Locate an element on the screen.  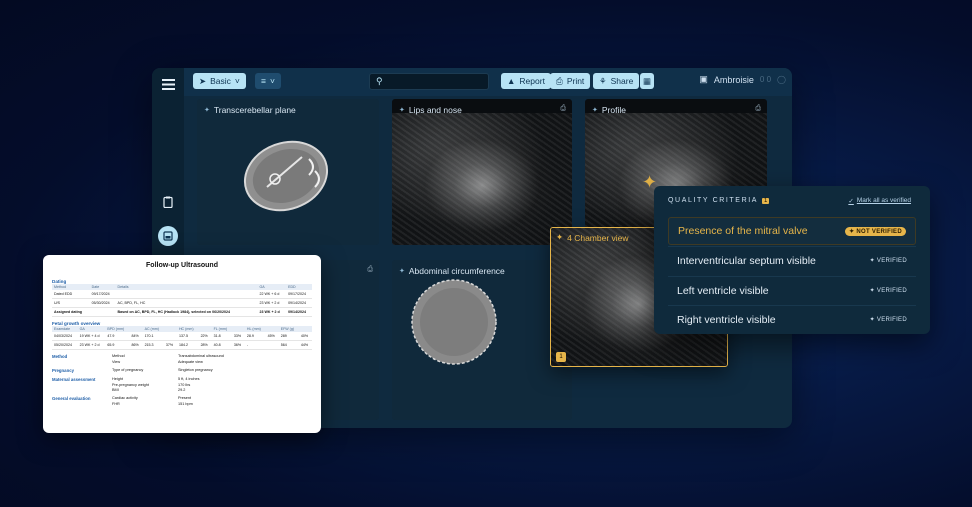
qr-code-icon: ▦ is located at coordinates (647, 80).